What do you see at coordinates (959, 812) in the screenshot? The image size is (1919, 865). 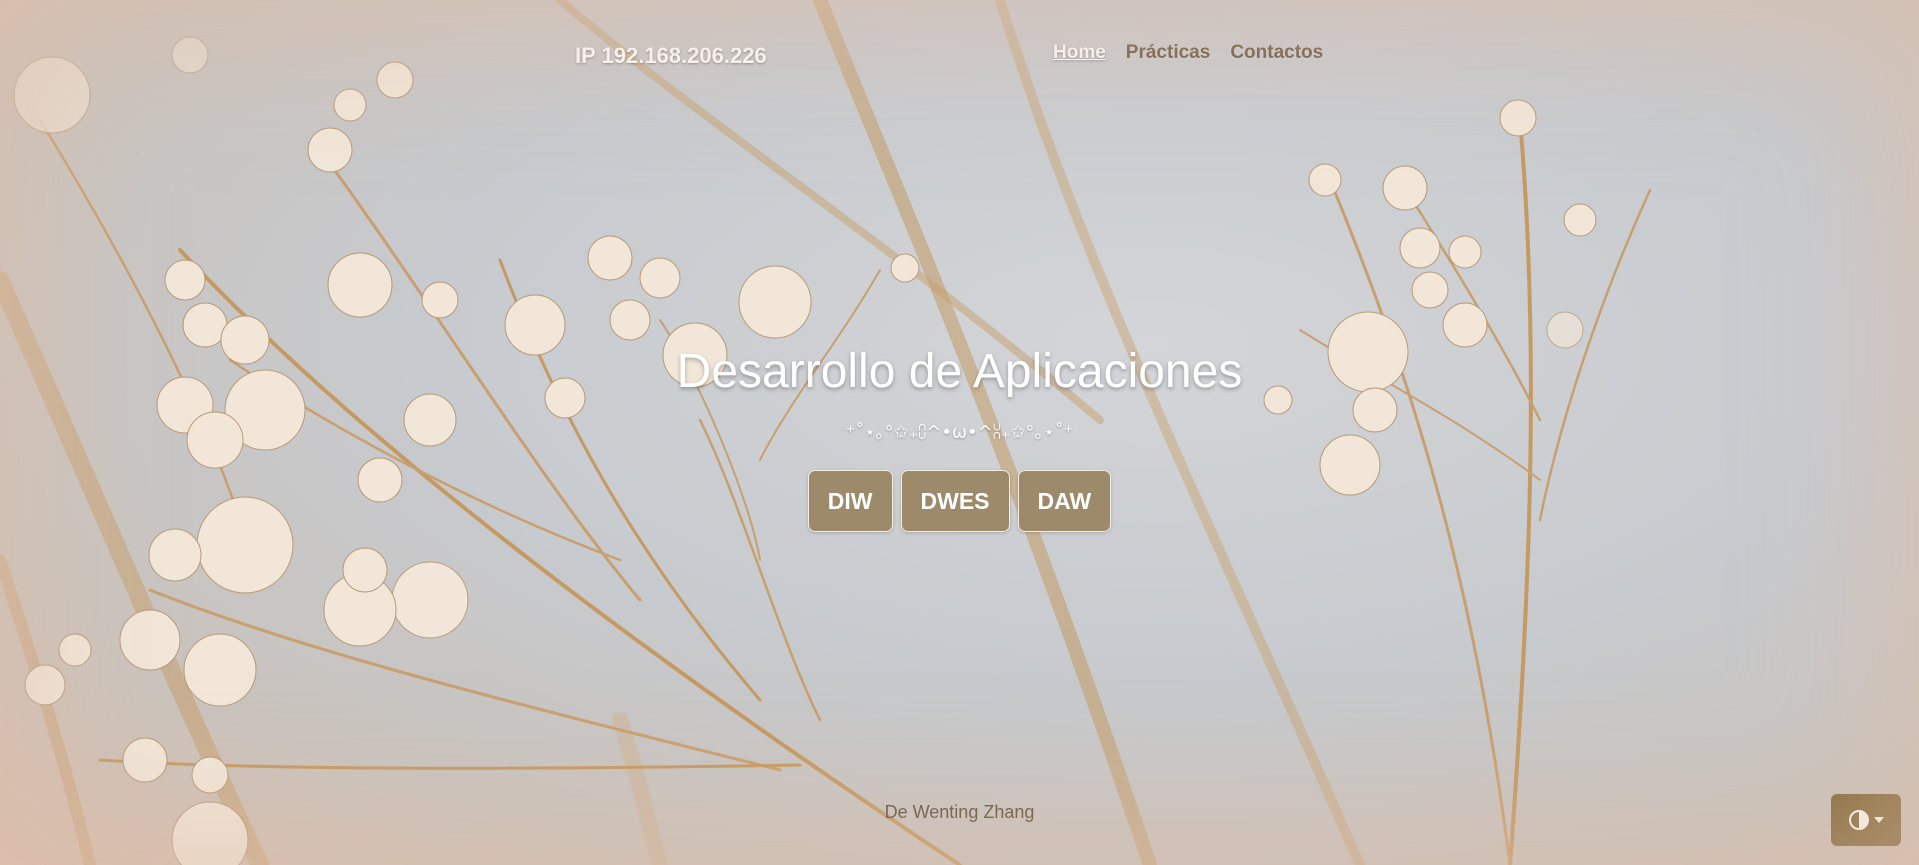 I see `footer-credit: De Wenting Zhang` at bounding box center [959, 812].